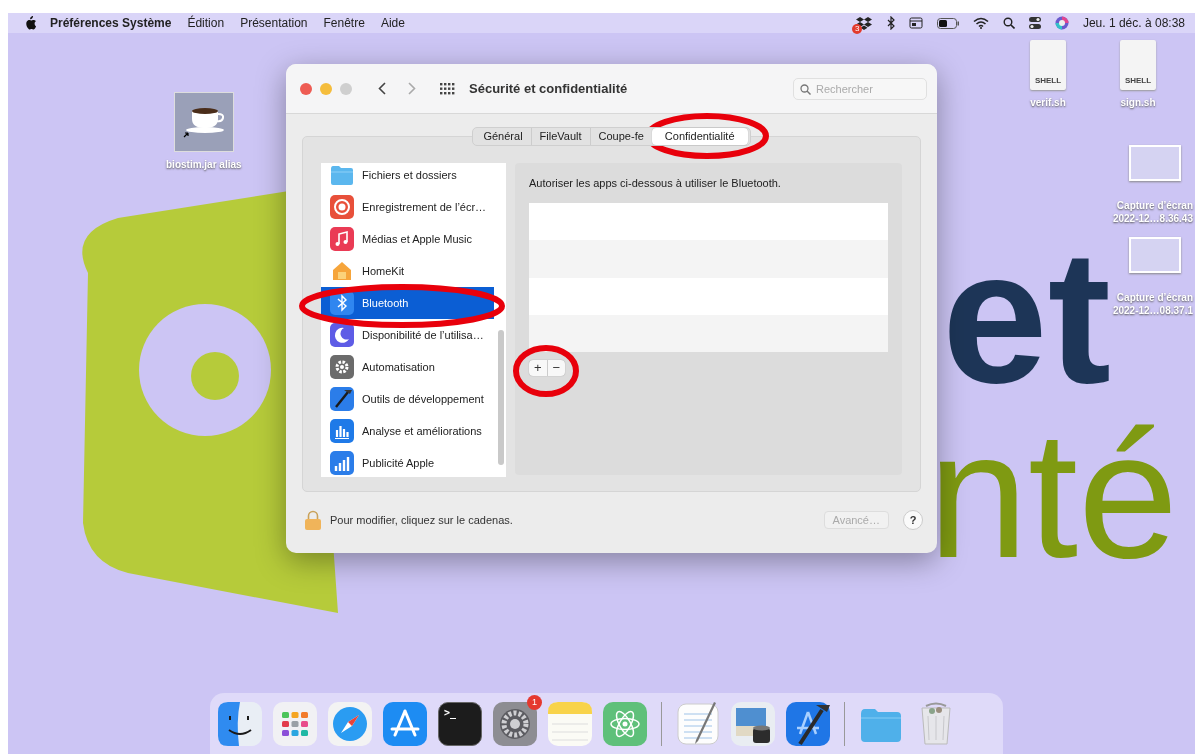 The image size is (1195, 754). I want to click on menu-bar-clock: Jeu. 1 déc. à 08:38, so click(1133, 23).